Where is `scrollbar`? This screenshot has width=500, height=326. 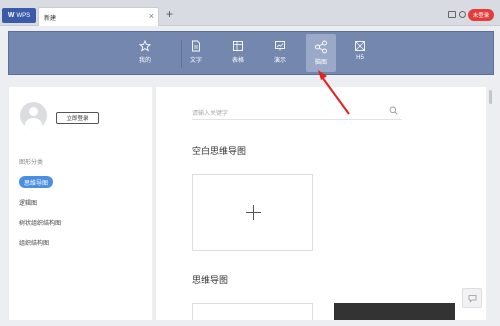 scrollbar is located at coordinates (490, 203).